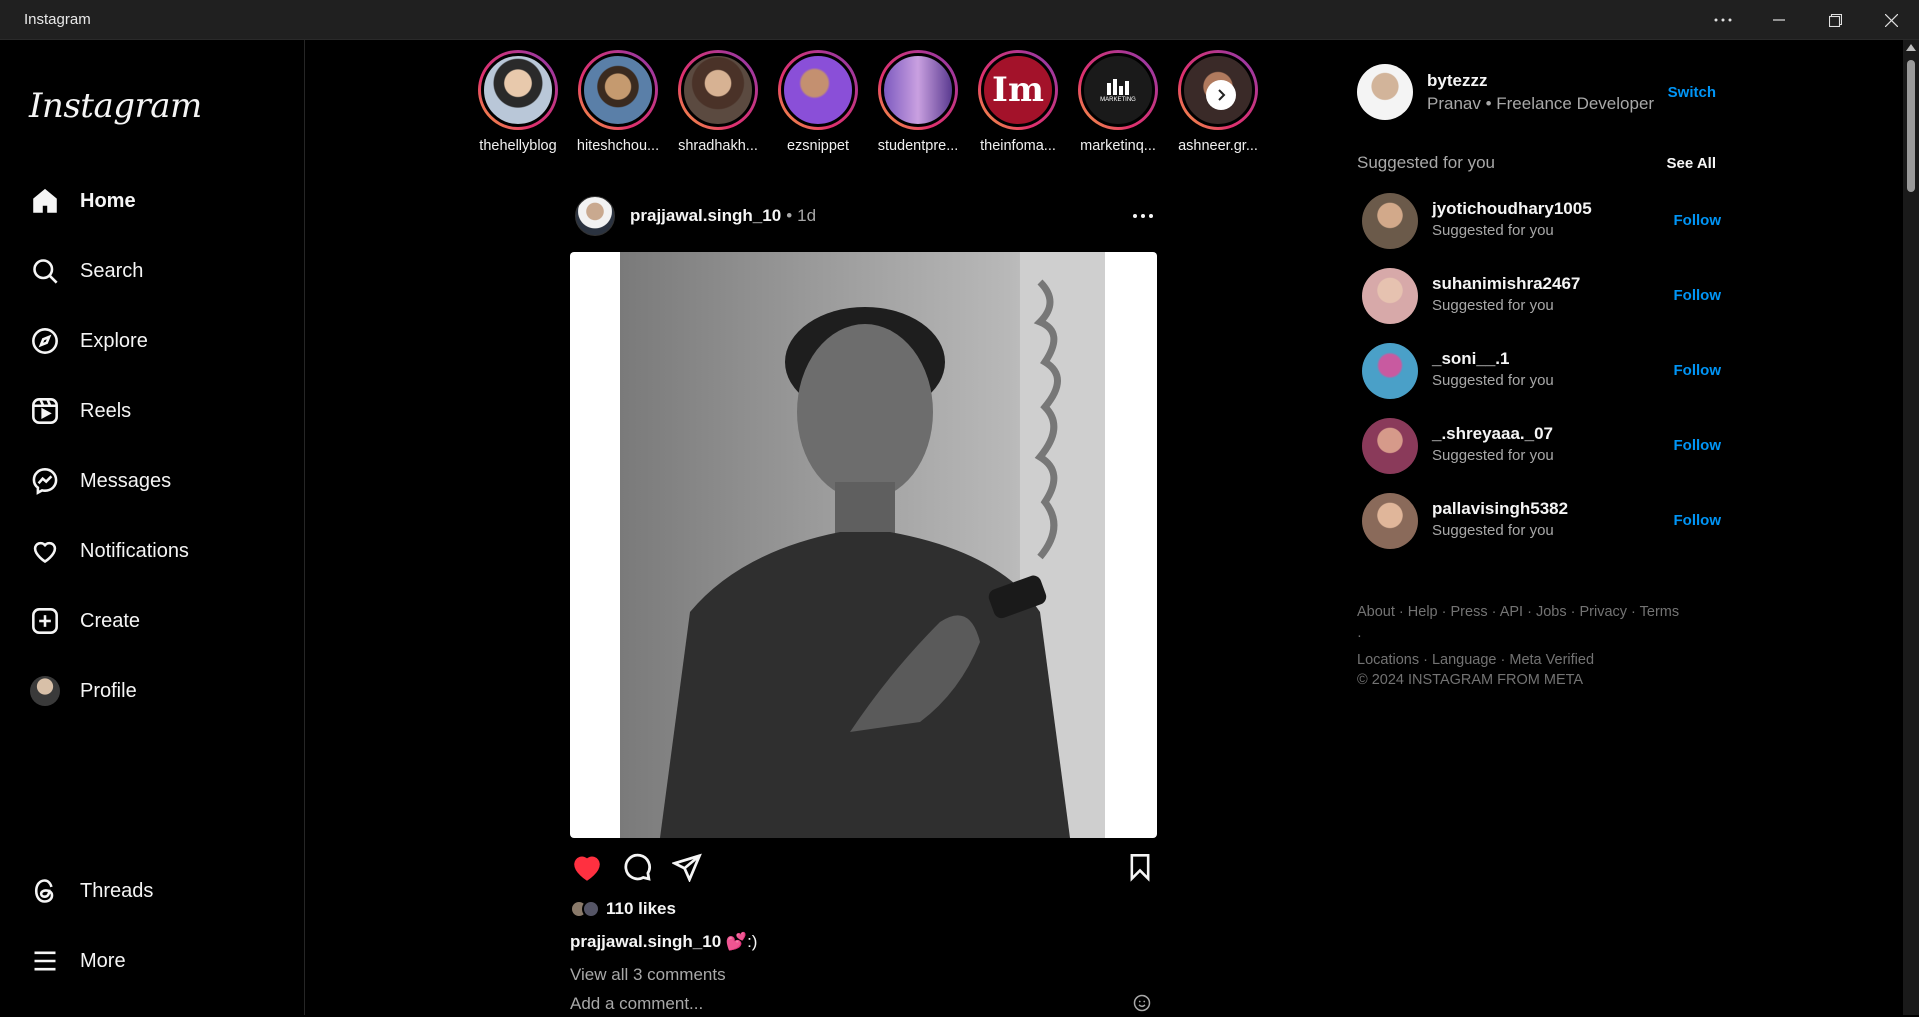  Describe the element at coordinates (1551, 660) in the screenshot. I see `footer-link: Meta Verified` at that location.